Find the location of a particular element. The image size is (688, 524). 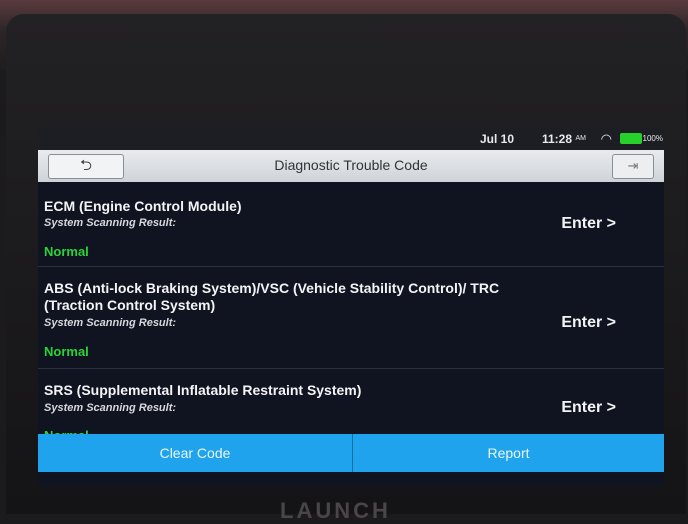

enter-button-abs: Enter > is located at coordinates (588, 323).